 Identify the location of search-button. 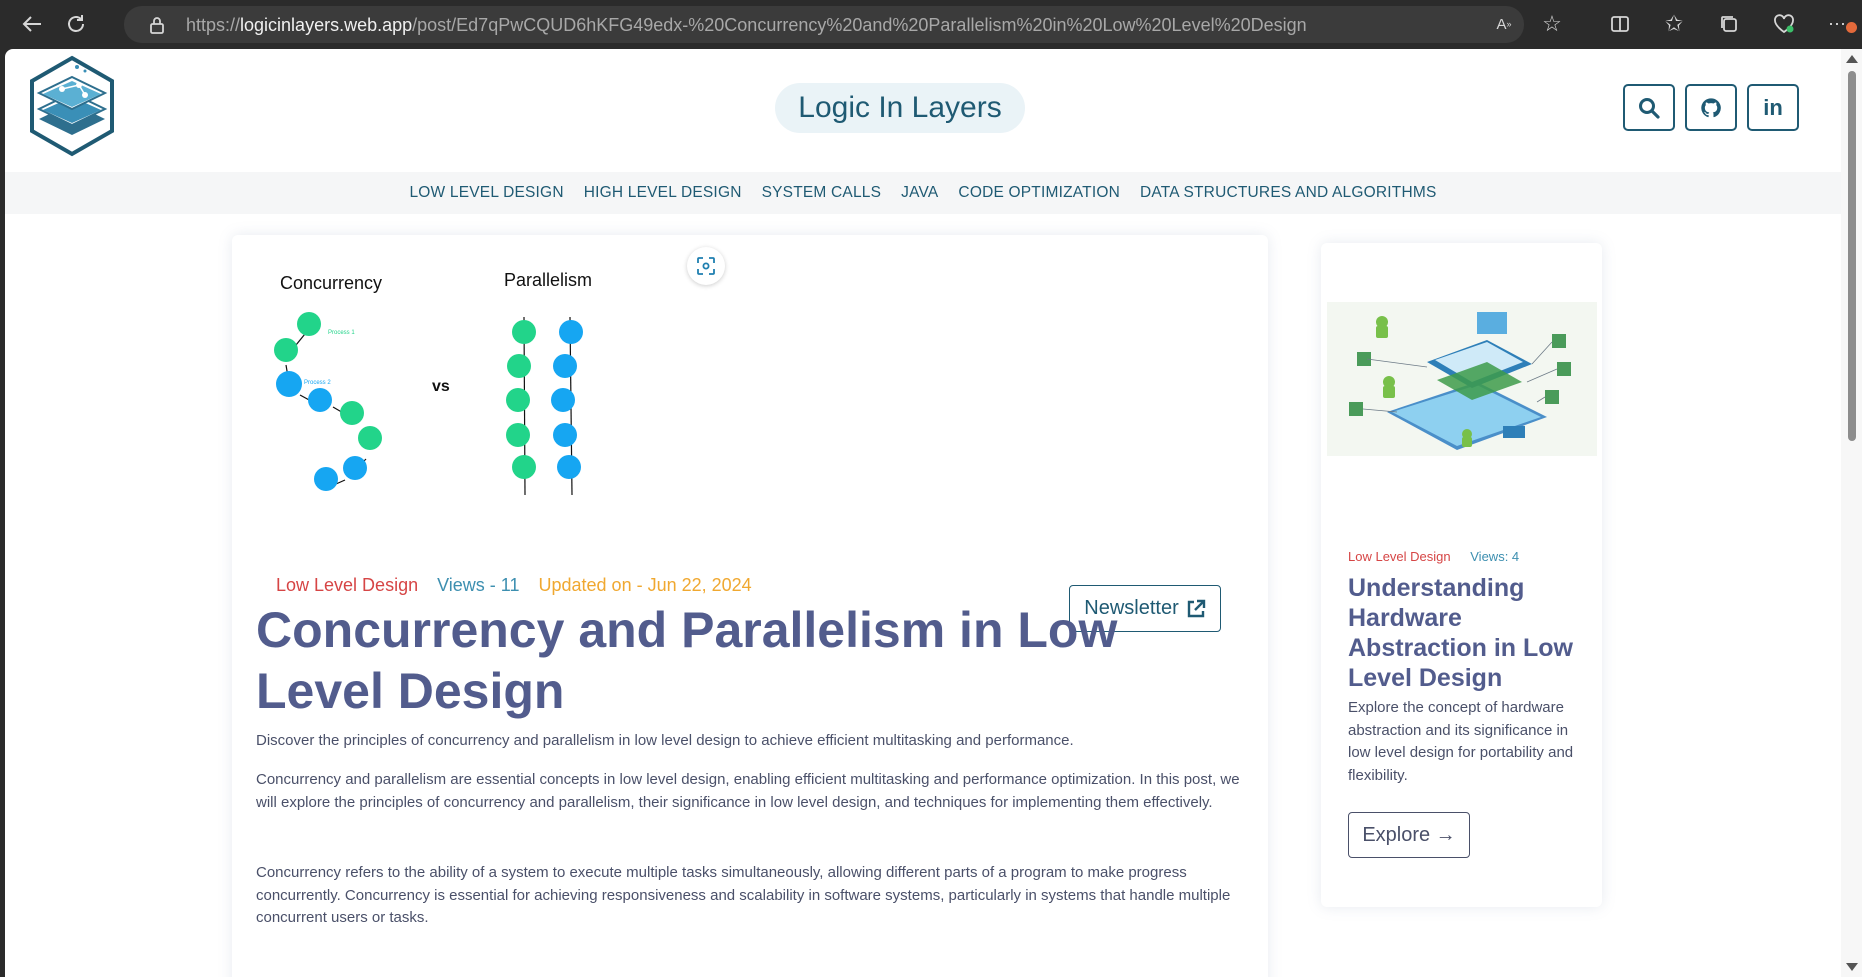
(1649, 107).